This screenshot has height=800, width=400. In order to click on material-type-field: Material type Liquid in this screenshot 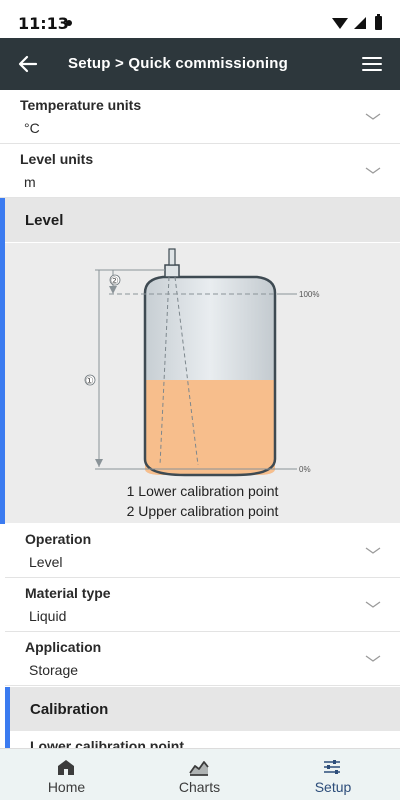, I will do `click(202, 605)`.